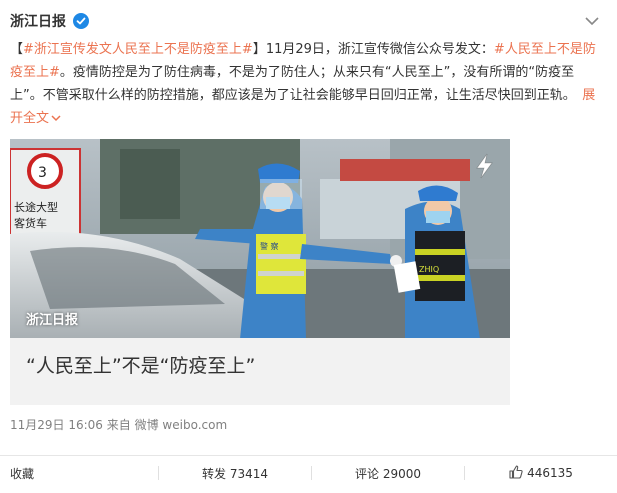  I want to click on repost-button: 转发 73414, so click(235, 473).